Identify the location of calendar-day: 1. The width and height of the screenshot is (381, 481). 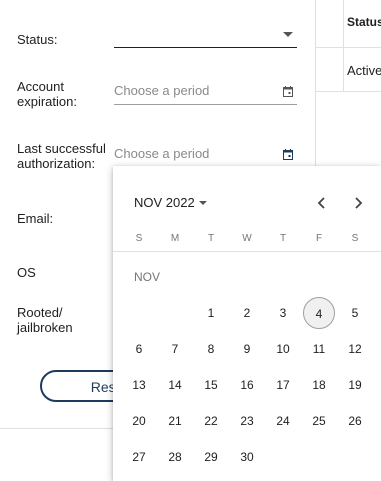
(211, 313).